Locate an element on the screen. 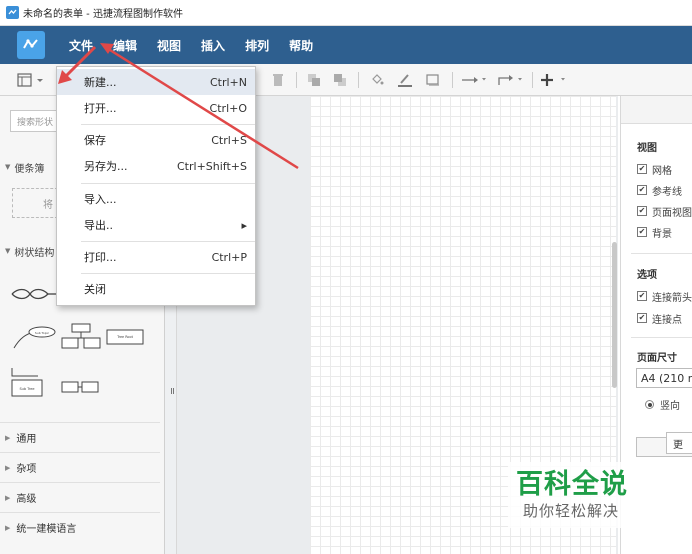 This screenshot has height=554, width=692. vertical-scrollbar is located at coordinates (614, 315).